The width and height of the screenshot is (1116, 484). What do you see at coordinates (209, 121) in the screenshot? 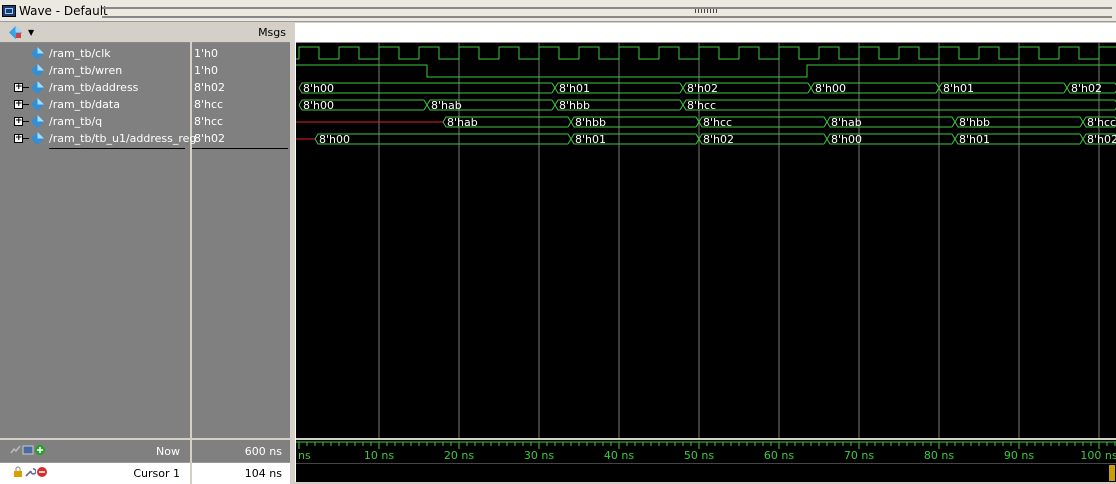
I see `signal-value: 8'hcc` at bounding box center [209, 121].